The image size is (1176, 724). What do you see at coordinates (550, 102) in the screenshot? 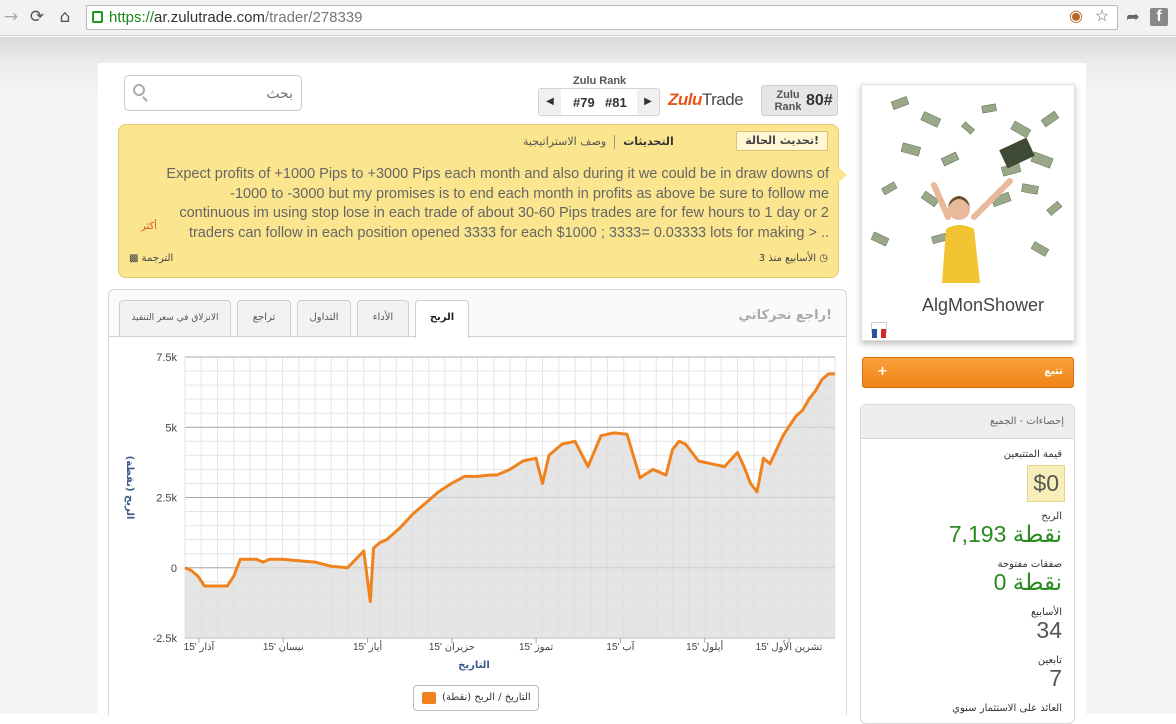
I see `rank-prev-button: ◀` at bounding box center [550, 102].